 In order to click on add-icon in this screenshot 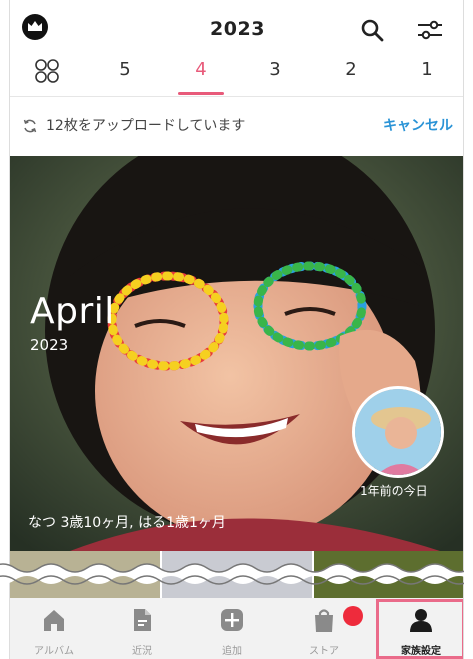, I will do `click(232, 620)`.